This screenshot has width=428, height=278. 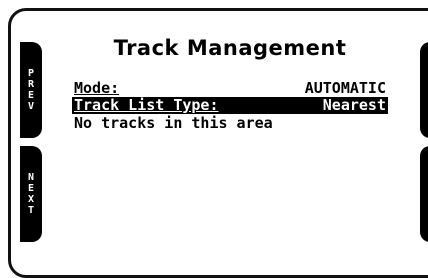 I want to click on mode-label: Mode:, so click(x=97, y=88).